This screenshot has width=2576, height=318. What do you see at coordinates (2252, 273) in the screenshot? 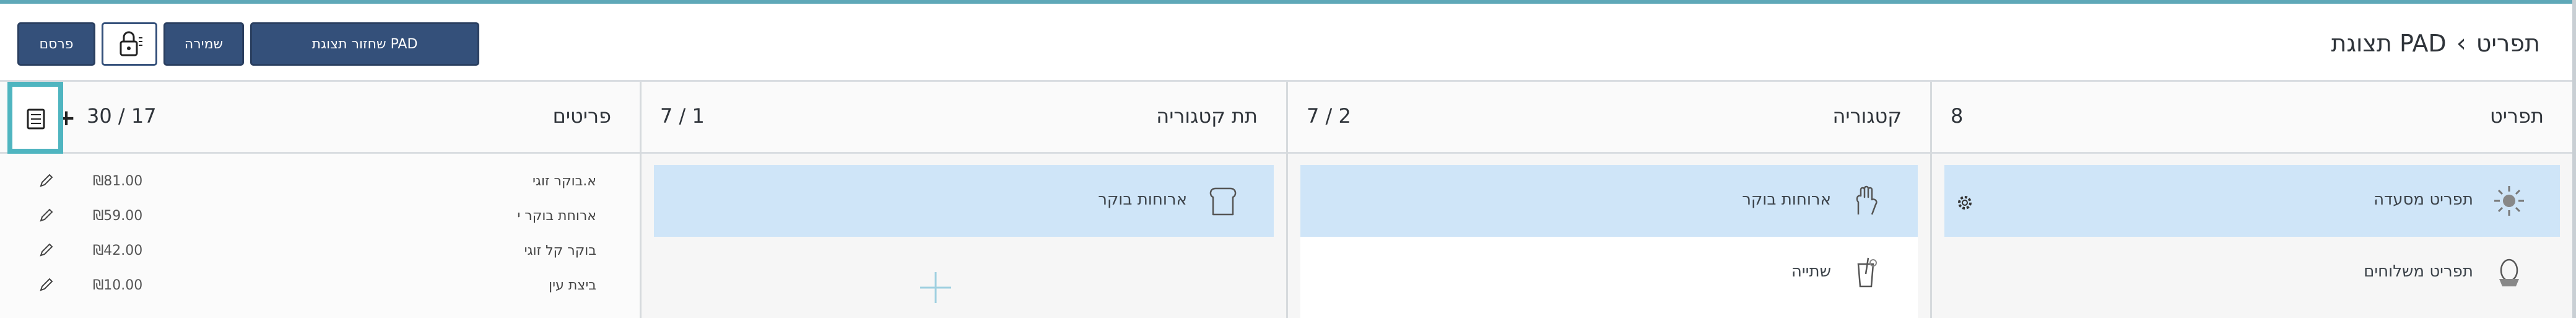
I see `menu-card-delivery: תפריט משלוחים` at bounding box center [2252, 273].